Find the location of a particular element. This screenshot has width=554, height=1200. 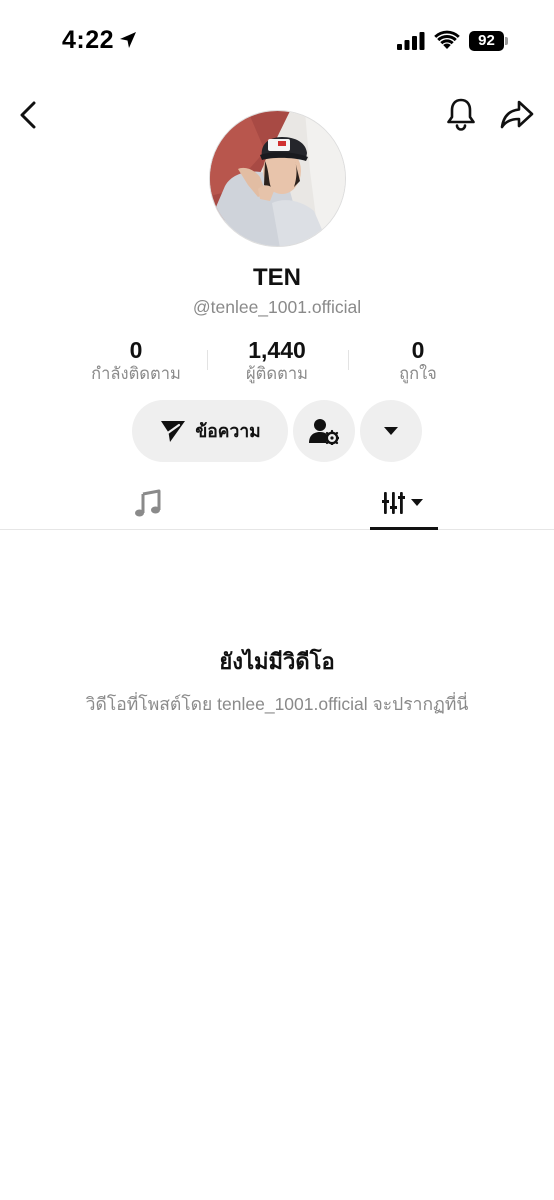

message-button-label: ข้อความ is located at coordinates (228, 431).